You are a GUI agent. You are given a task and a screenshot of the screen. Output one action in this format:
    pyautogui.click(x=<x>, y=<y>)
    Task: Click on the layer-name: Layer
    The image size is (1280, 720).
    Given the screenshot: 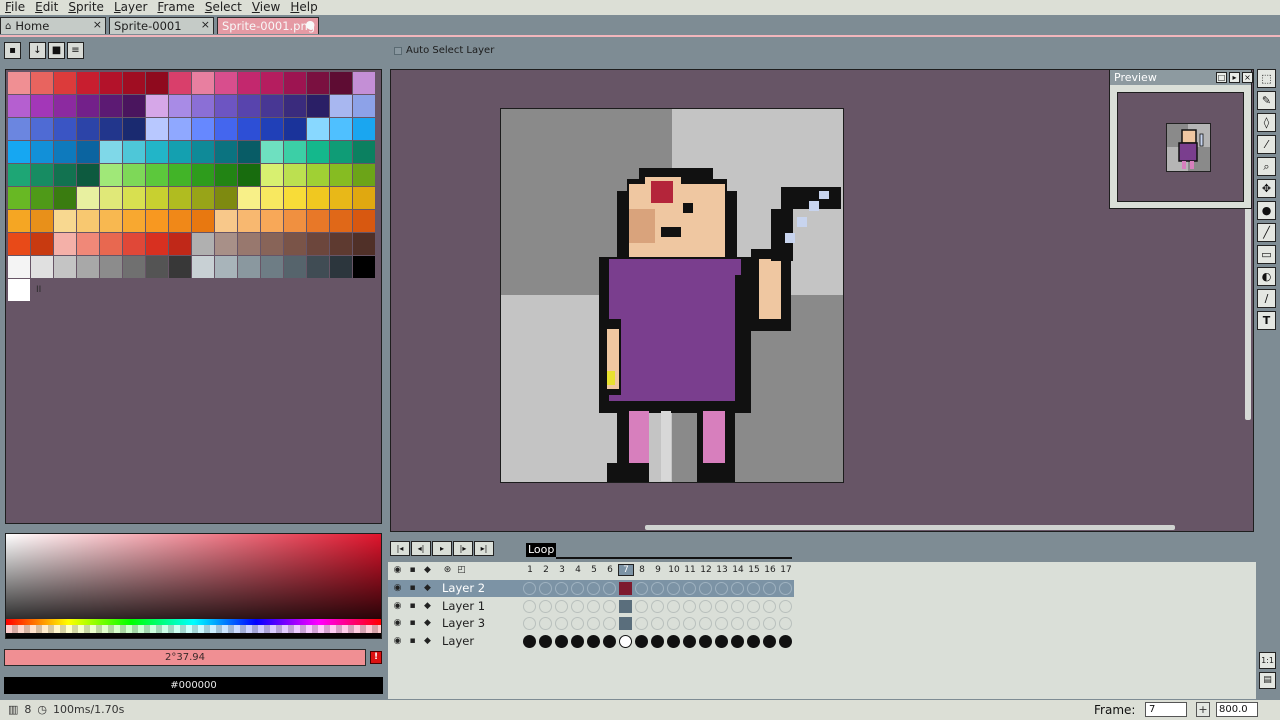 What is the action you would take?
    pyautogui.click(x=483, y=641)
    